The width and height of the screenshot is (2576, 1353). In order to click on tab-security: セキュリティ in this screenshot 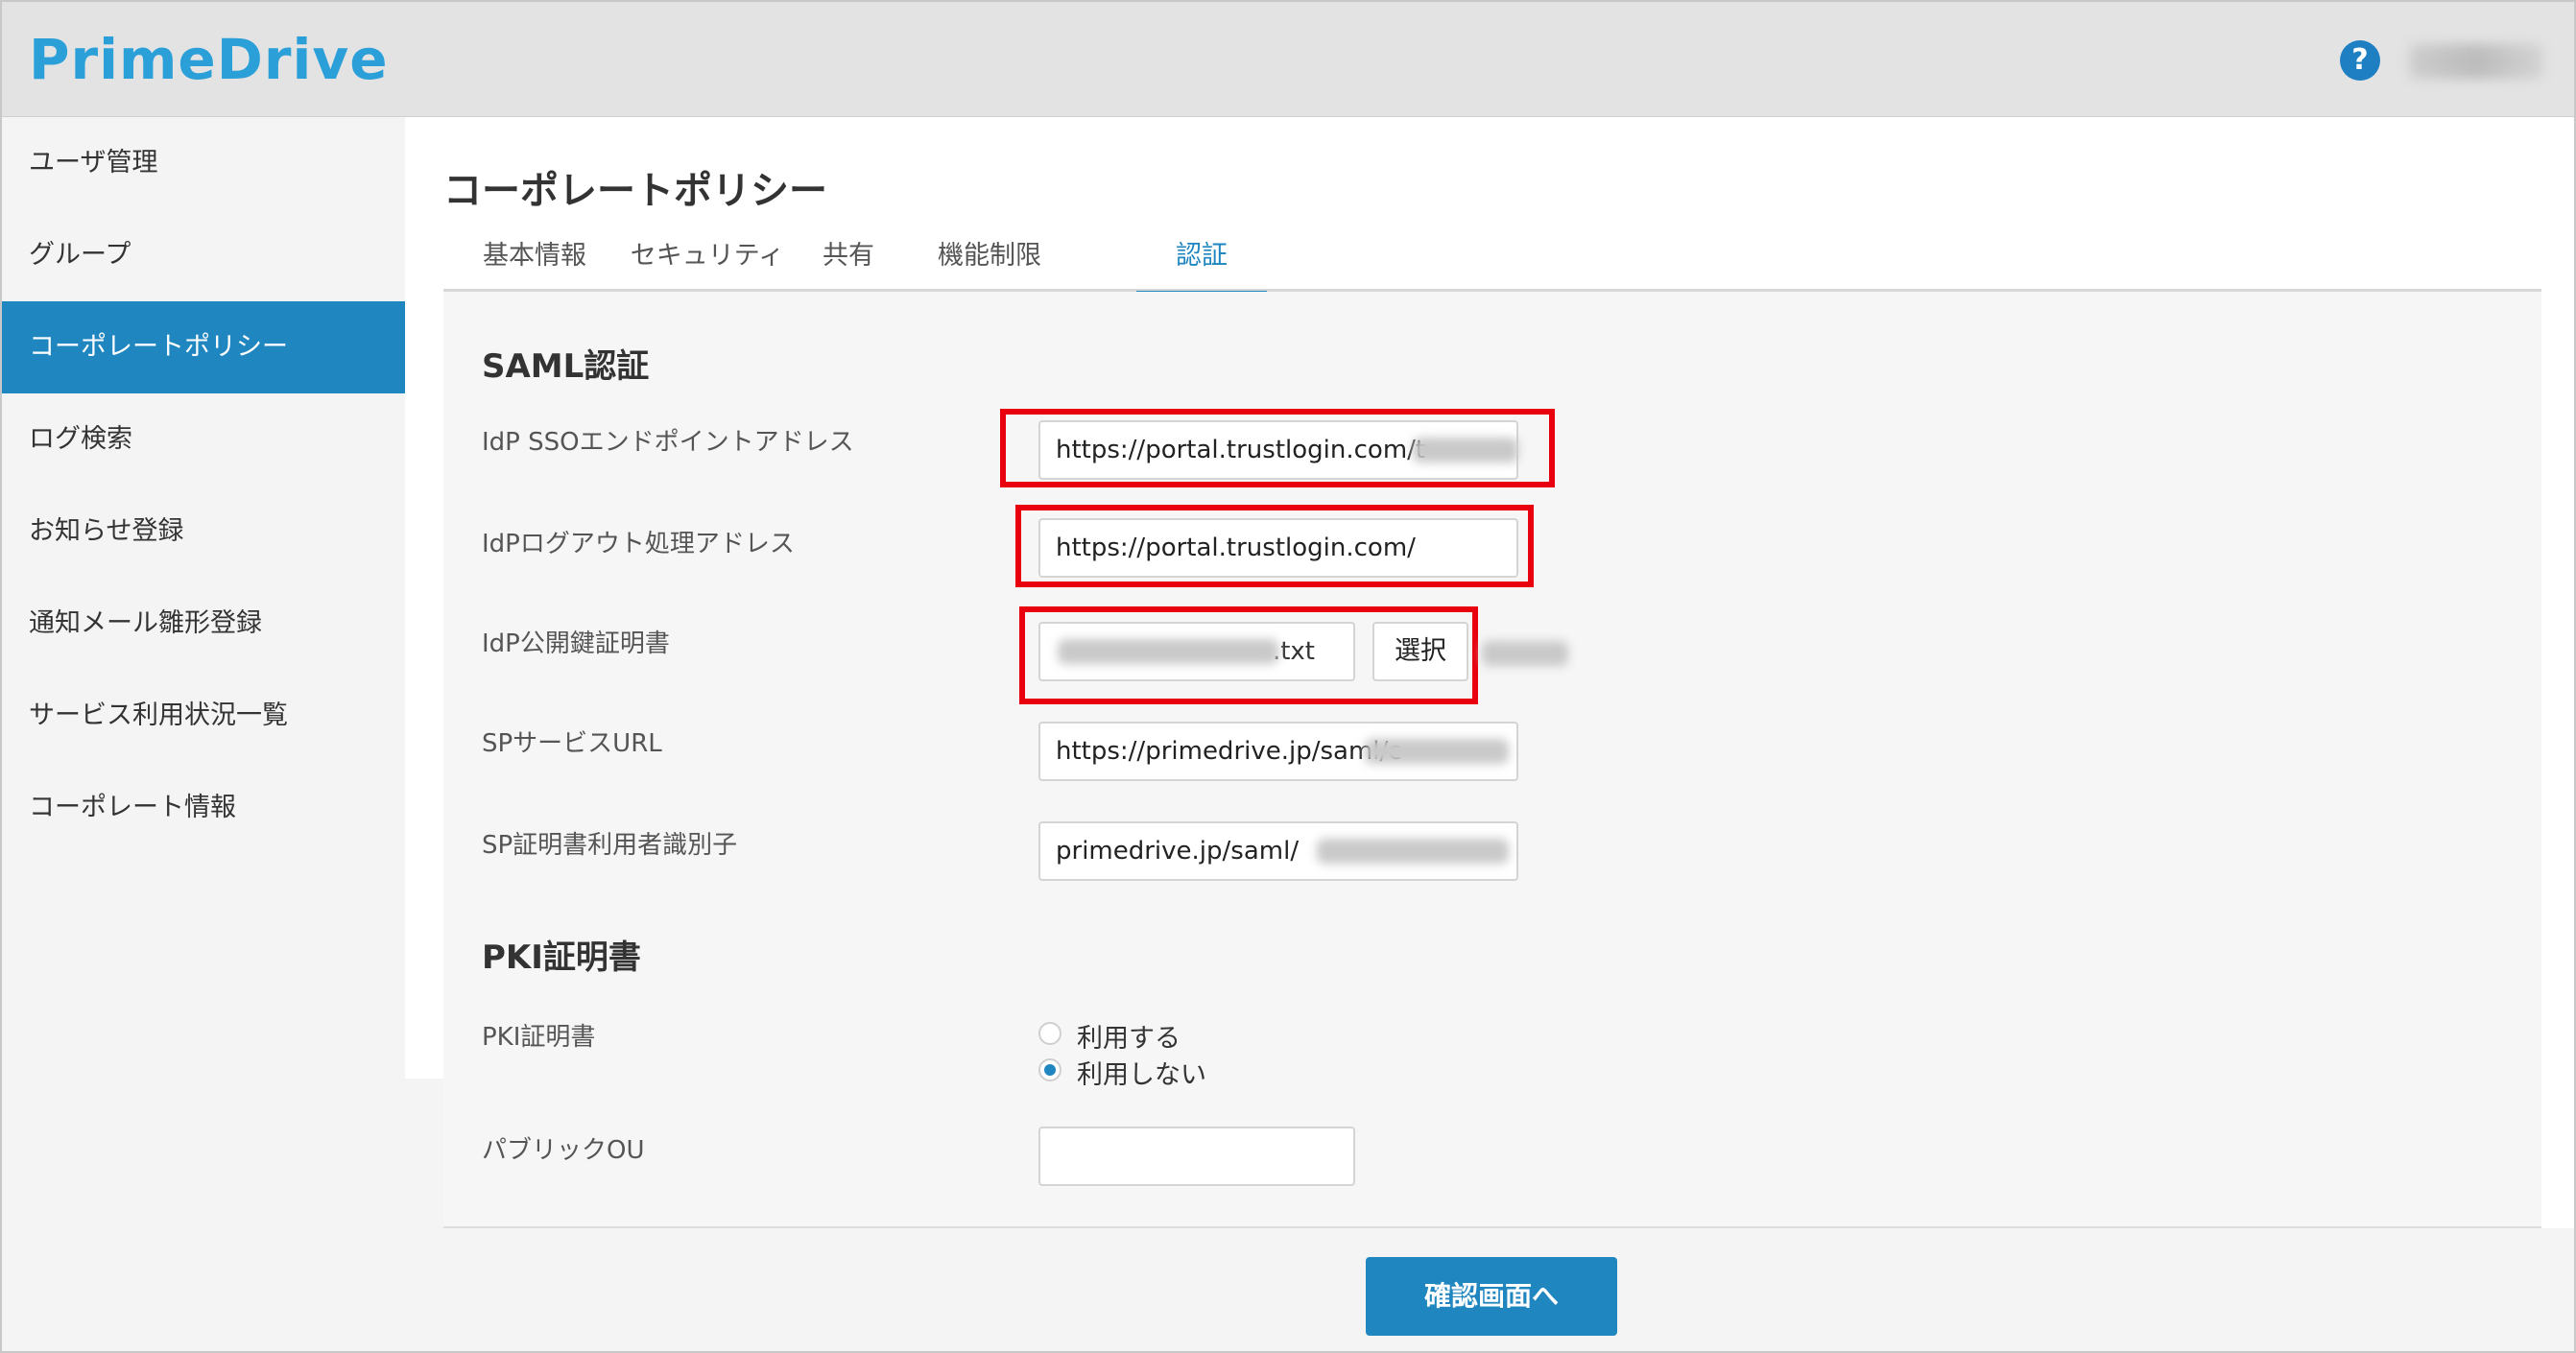, I will do `click(707, 262)`.